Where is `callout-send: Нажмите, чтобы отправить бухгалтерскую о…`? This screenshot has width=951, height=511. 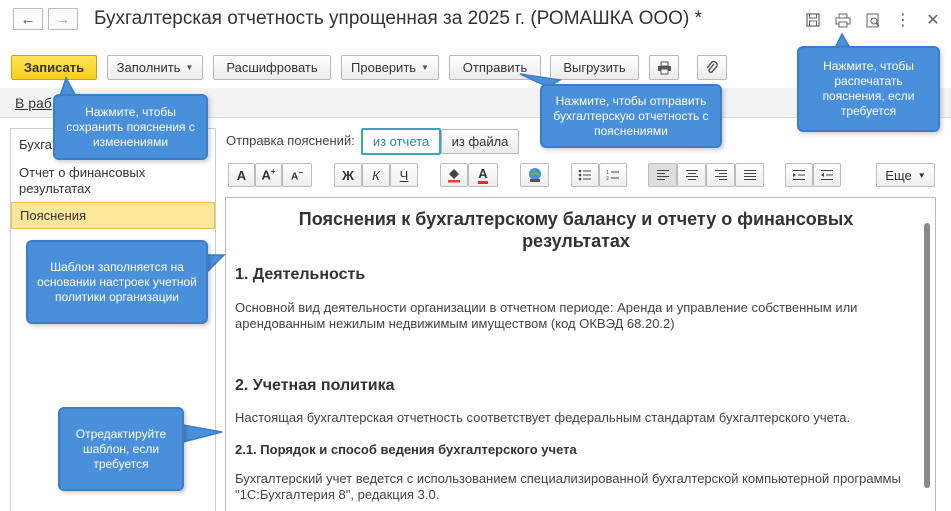 callout-send: Нажмите, чтобы отправить бухгалтерскую о… is located at coordinates (631, 116).